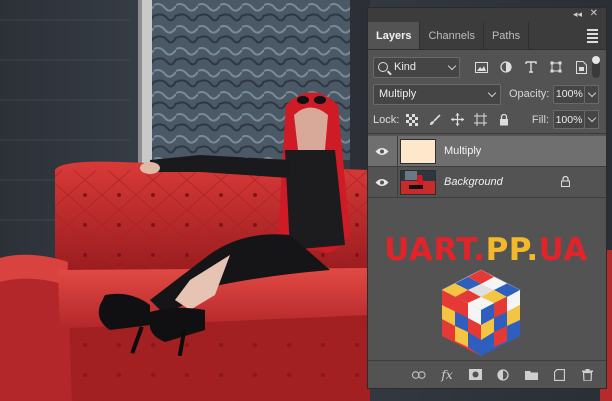 This screenshot has width=612, height=401. I want to click on lock-row: Lock: Fill: 100%, so click(487, 121).